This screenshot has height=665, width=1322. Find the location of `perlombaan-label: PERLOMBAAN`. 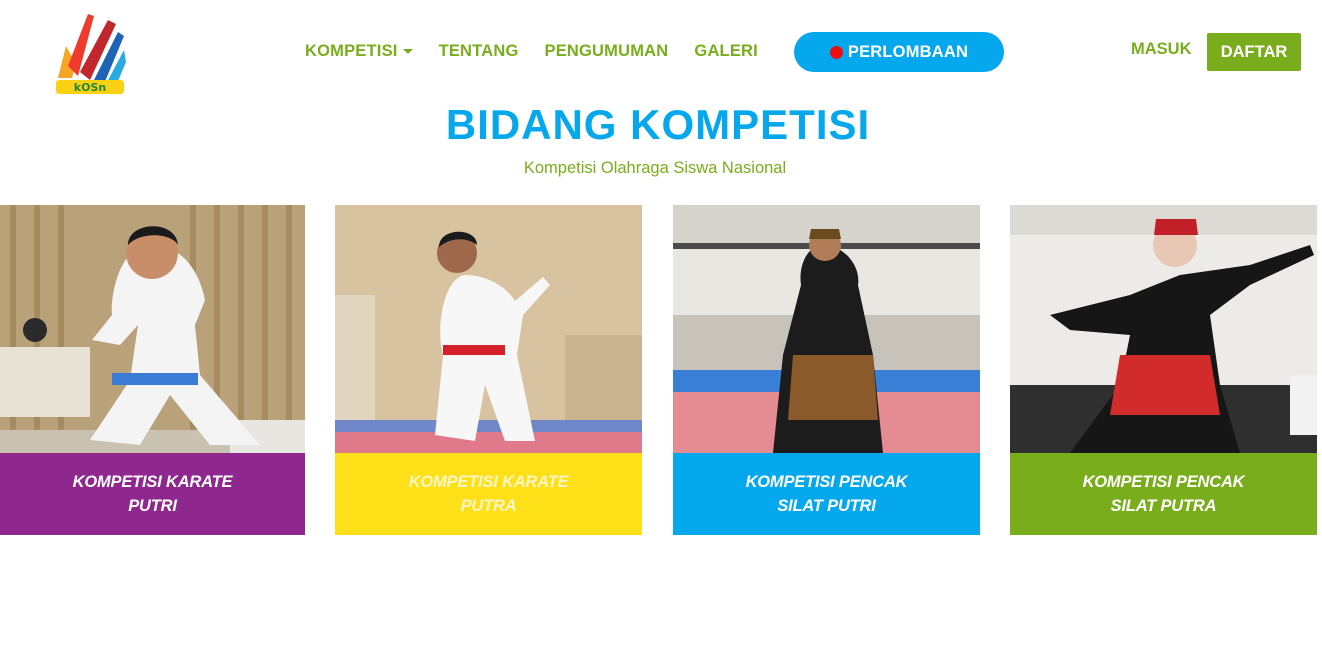

perlombaan-label: PERLOMBAAN is located at coordinates (908, 51).